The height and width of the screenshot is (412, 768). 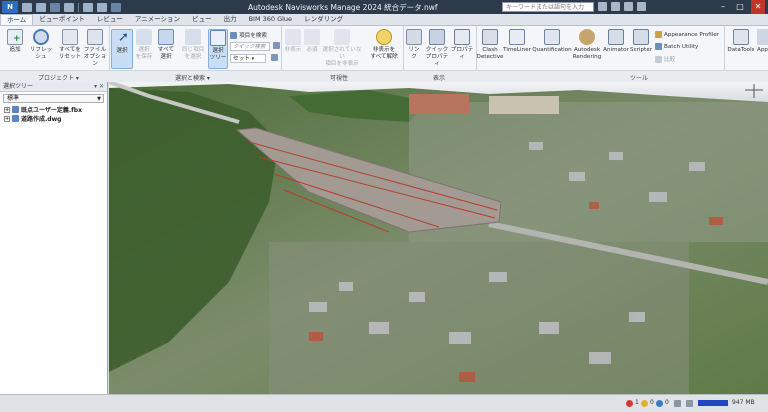 What do you see at coordinates (548, 7) in the screenshot?
I see `search-input: キーワードまたは語句を入力` at bounding box center [548, 7].